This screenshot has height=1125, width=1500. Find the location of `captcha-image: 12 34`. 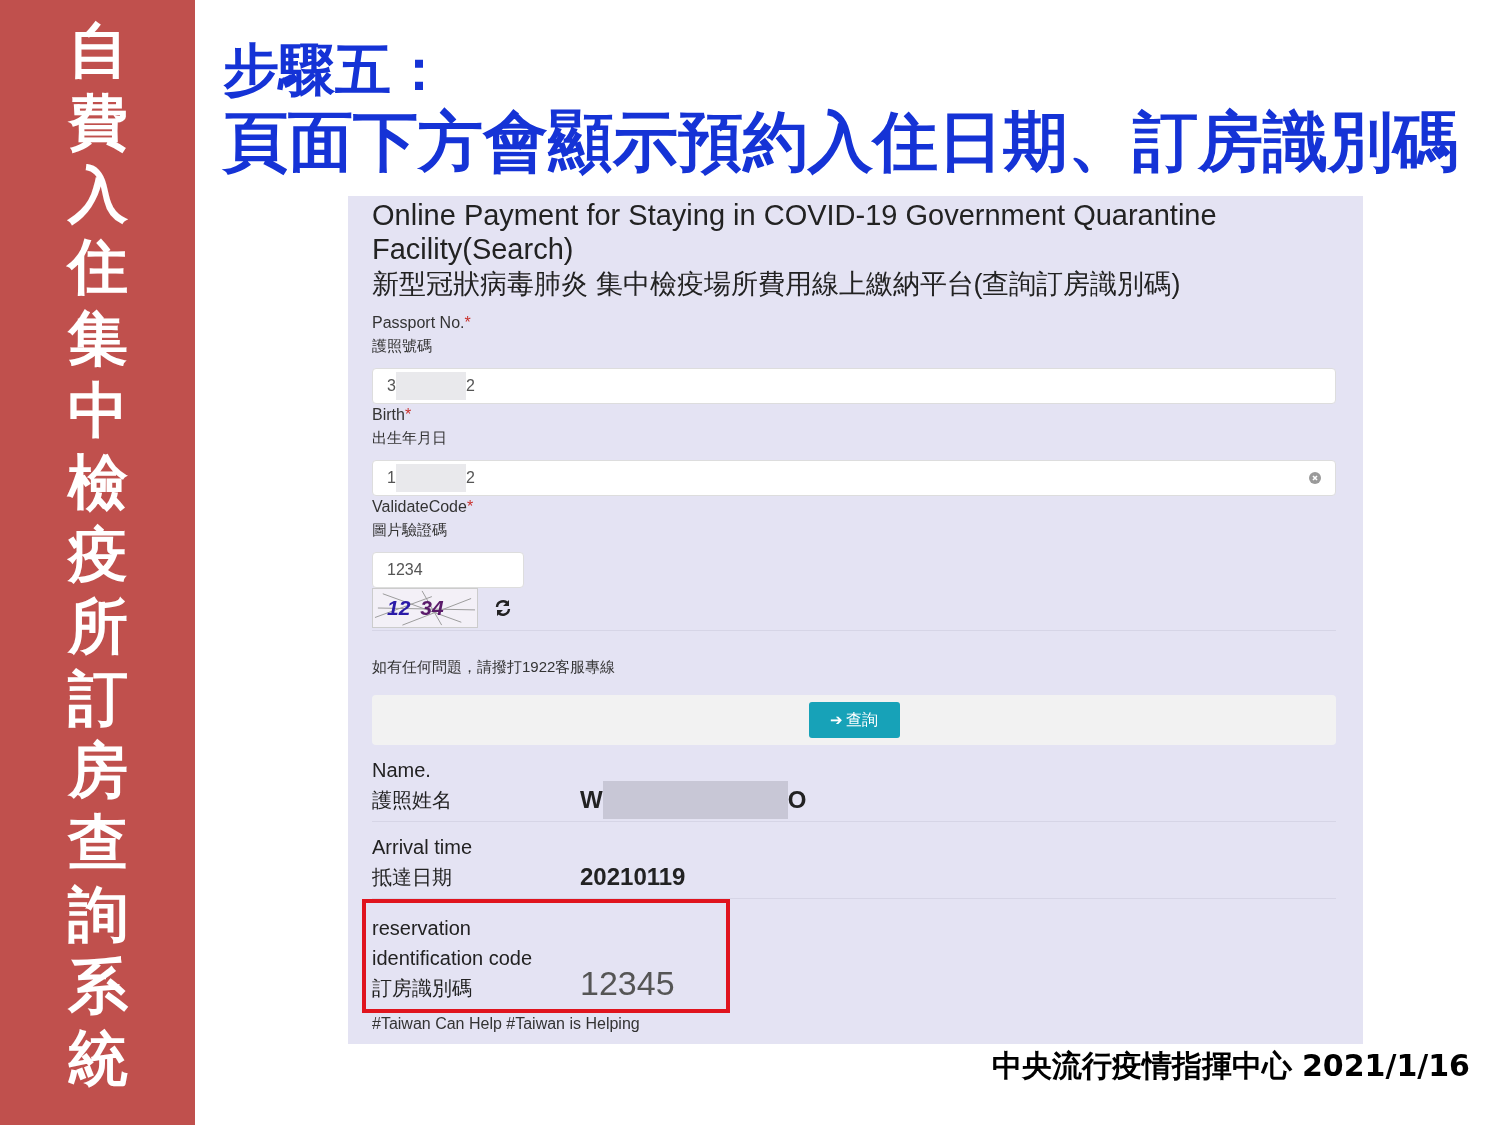

captcha-image: 12 34 is located at coordinates (425, 608).